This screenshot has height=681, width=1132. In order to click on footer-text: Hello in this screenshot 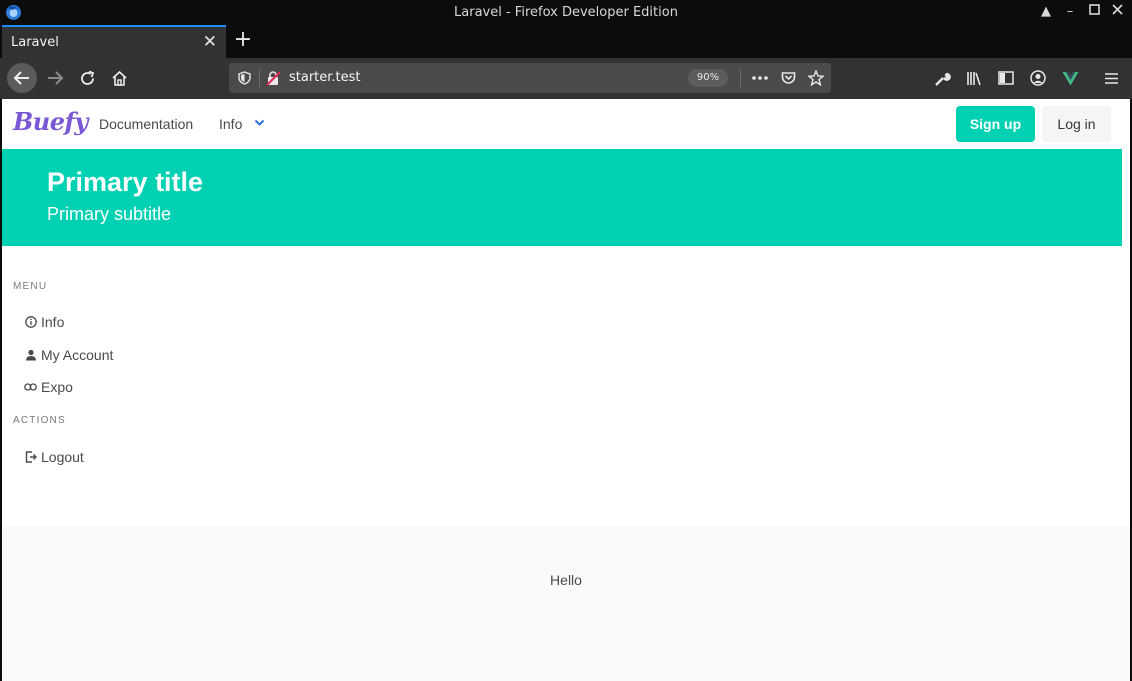, I will do `click(566, 580)`.